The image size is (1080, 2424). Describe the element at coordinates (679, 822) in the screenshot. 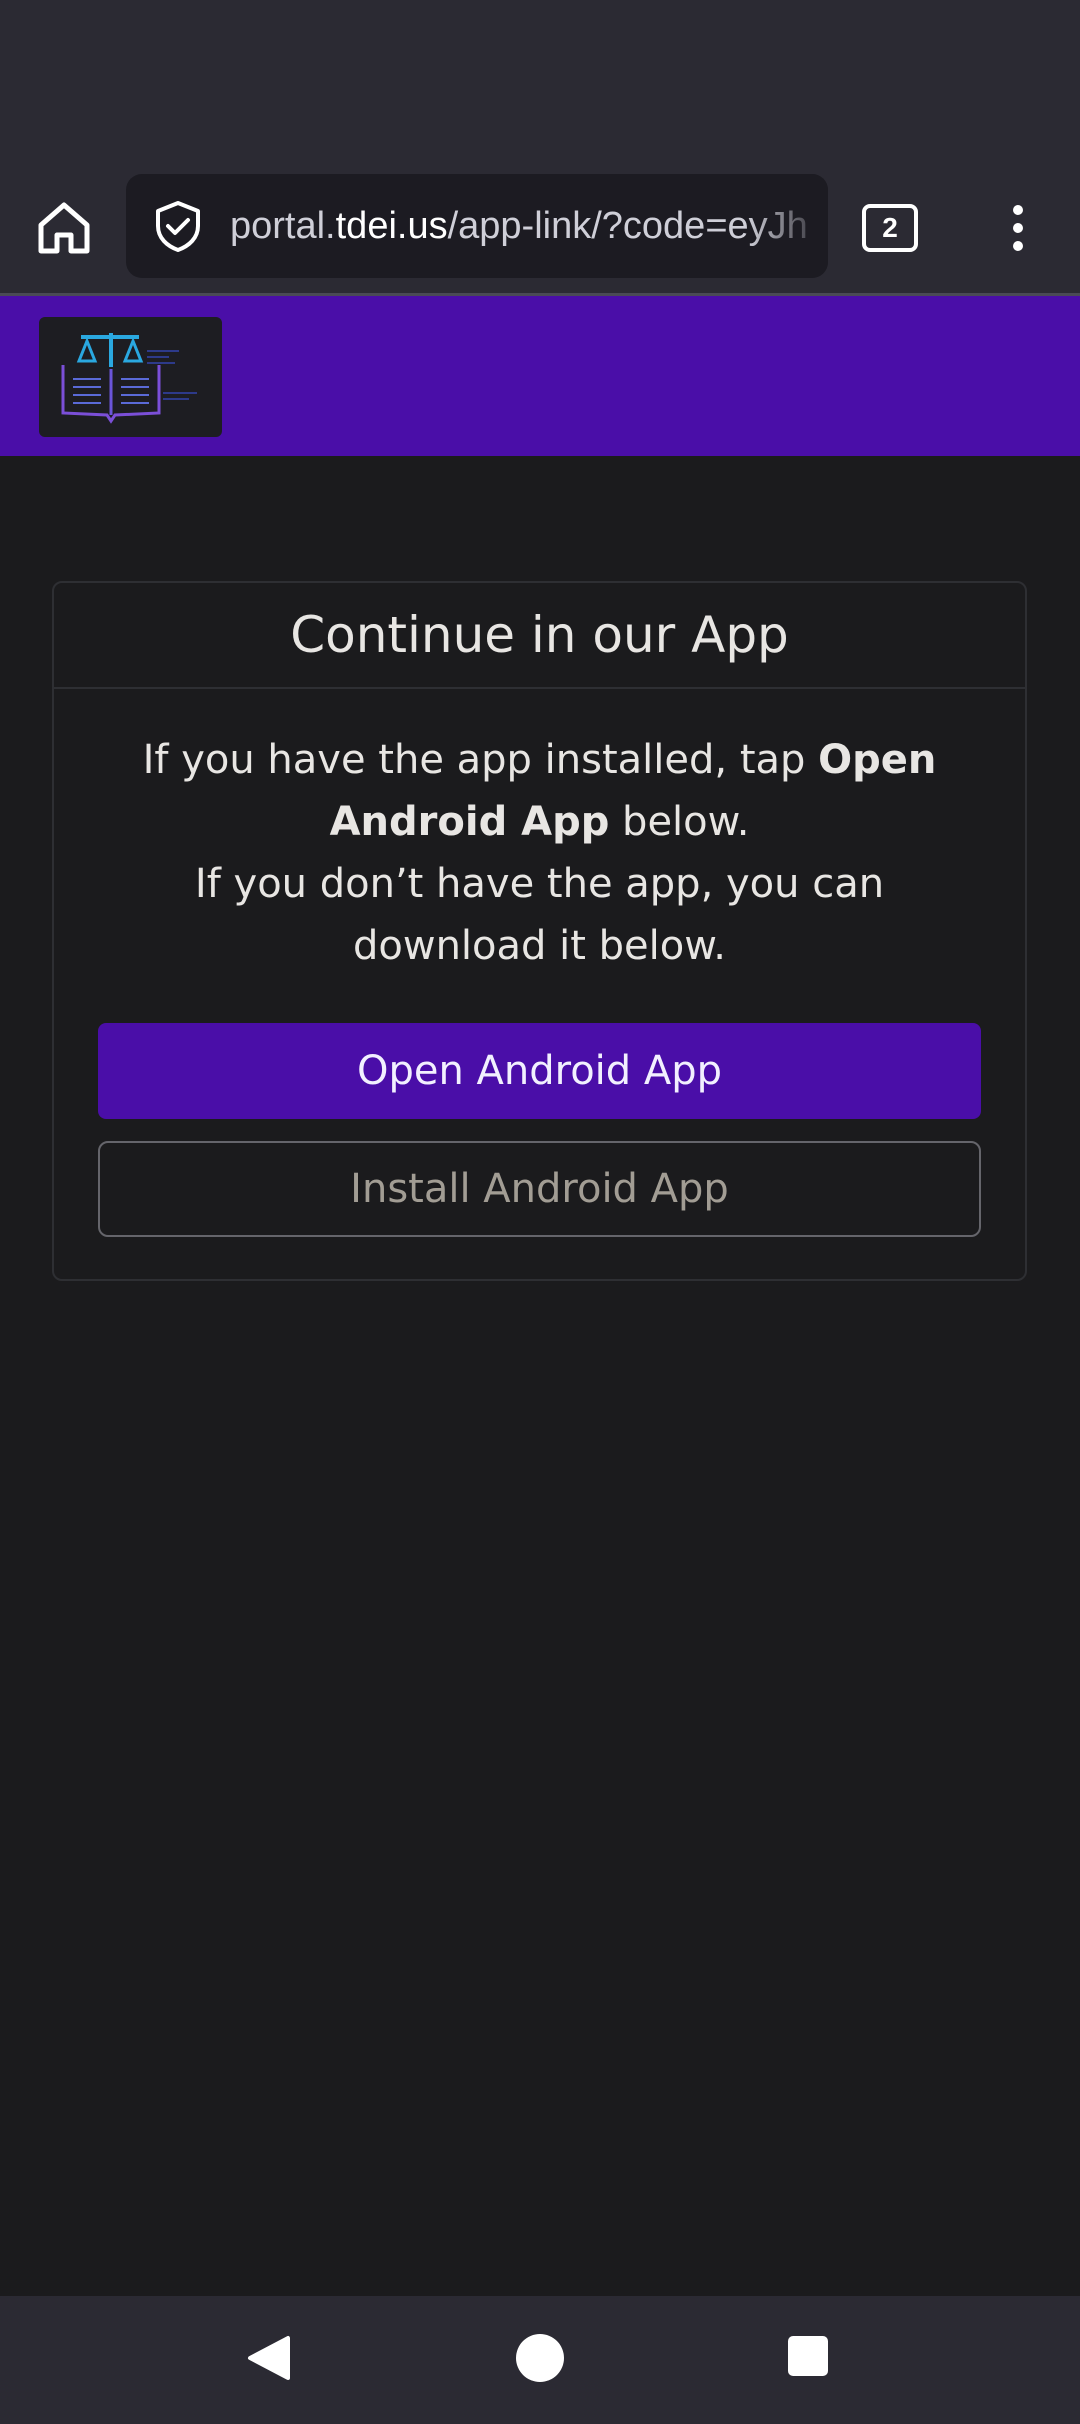

I see `instructions-line1-suffix: below.` at that location.